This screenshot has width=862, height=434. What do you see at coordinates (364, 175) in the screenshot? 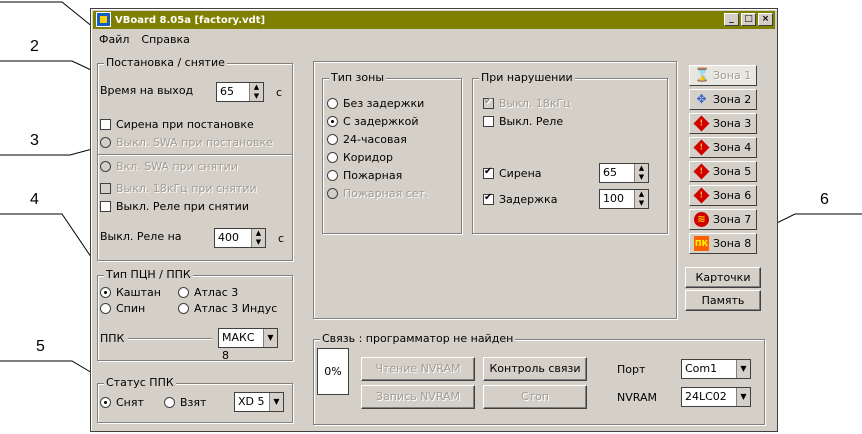
I see `zone-fire-radio: Пожарная` at bounding box center [364, 175].